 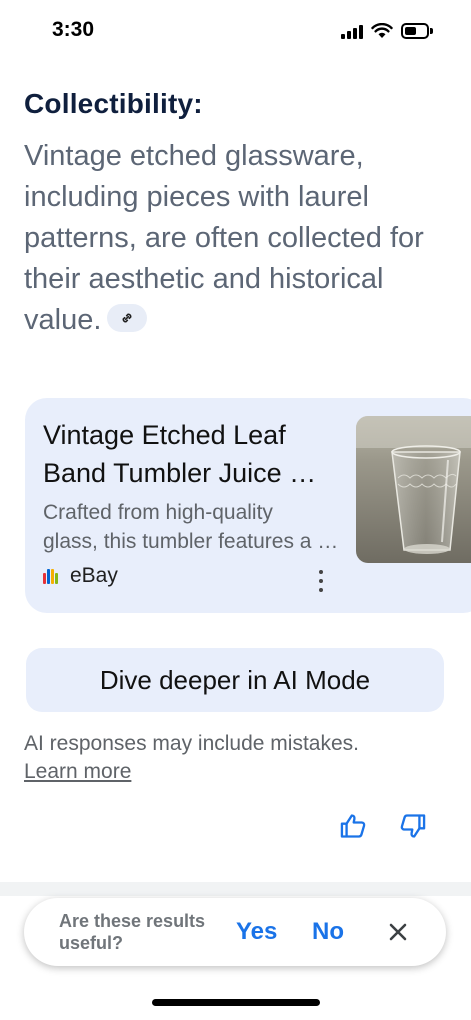 I want to click on thumbs-down-icon, so click(x=413, y=826).